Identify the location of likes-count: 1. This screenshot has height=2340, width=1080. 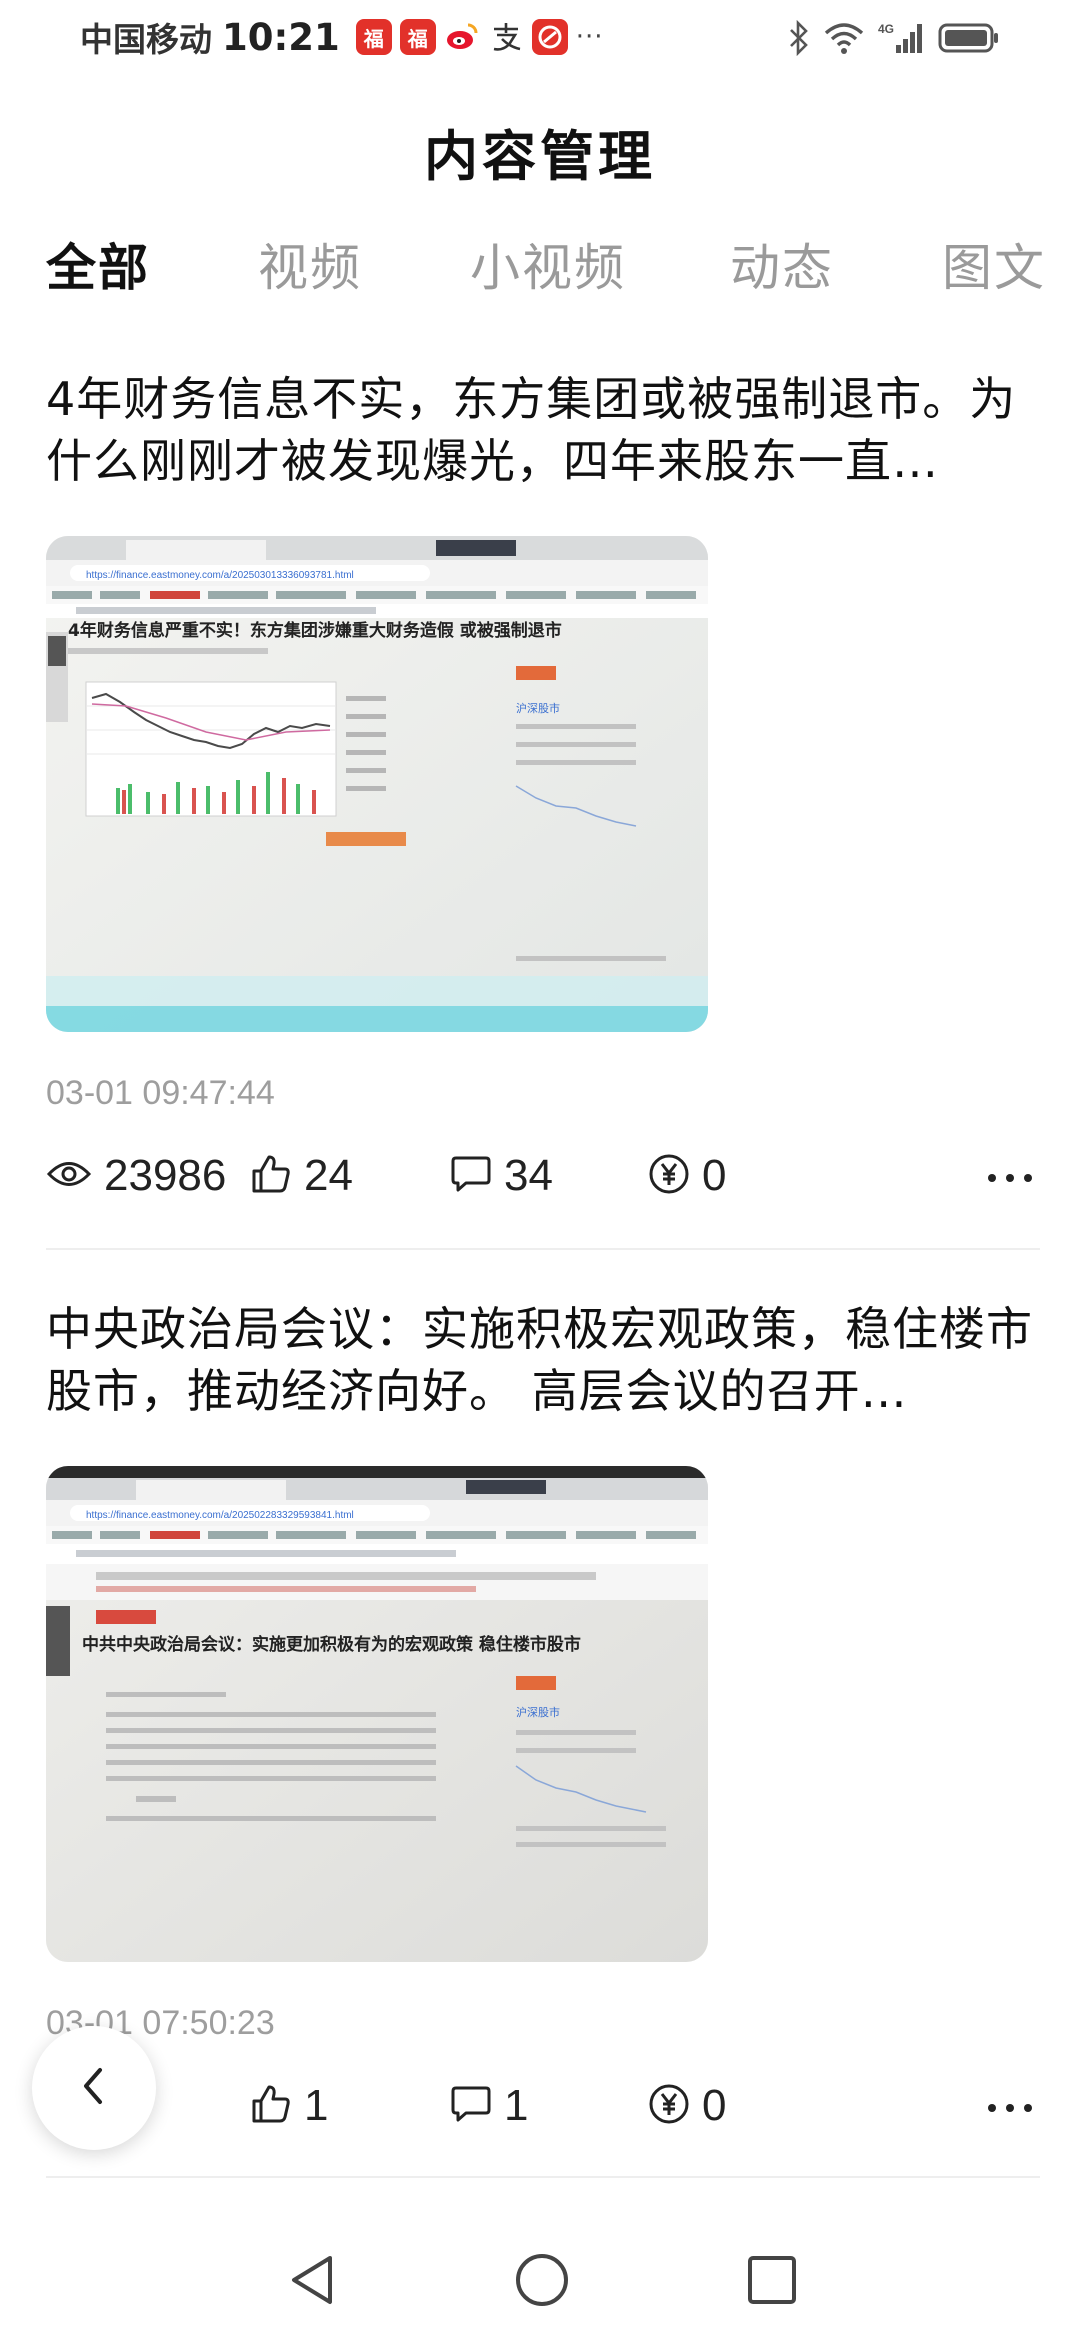
(316, 2105).